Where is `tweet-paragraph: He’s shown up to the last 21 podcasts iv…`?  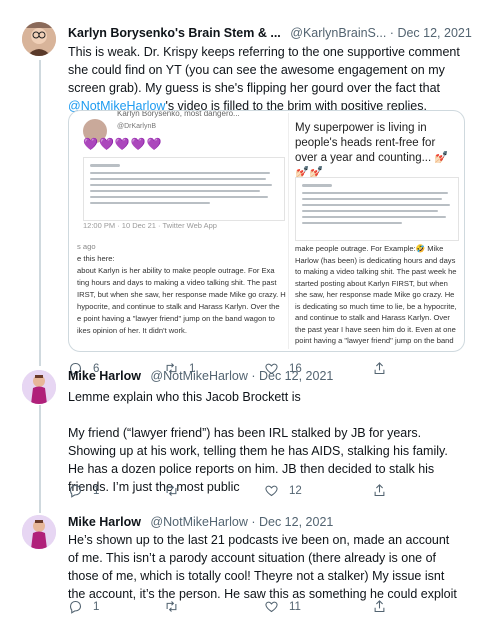
tweet-paragraph: He’s shown up to the last 21 podcasts iv… is located at coordinates (262, 567).